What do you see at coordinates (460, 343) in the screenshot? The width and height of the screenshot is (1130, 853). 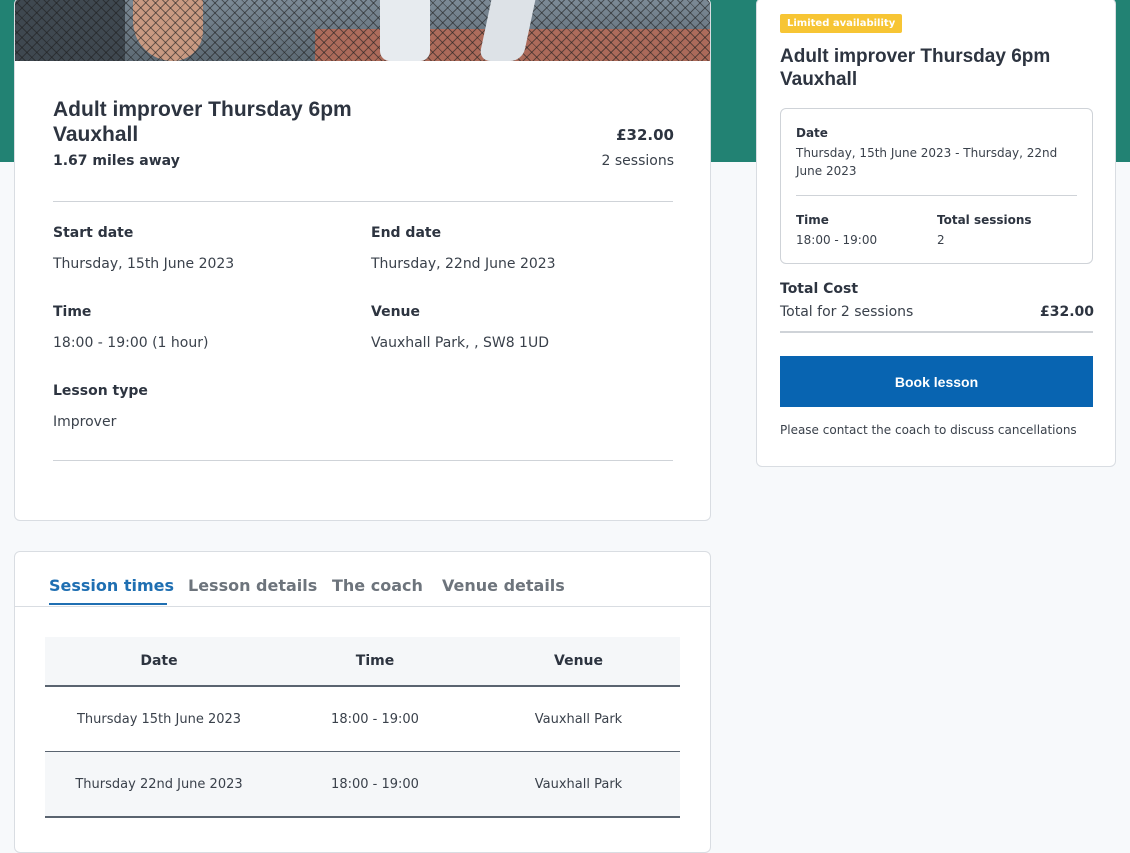 I see `venue-value: Vauxhall Park, , SW8 1UD` at bounding box center [460, 343].